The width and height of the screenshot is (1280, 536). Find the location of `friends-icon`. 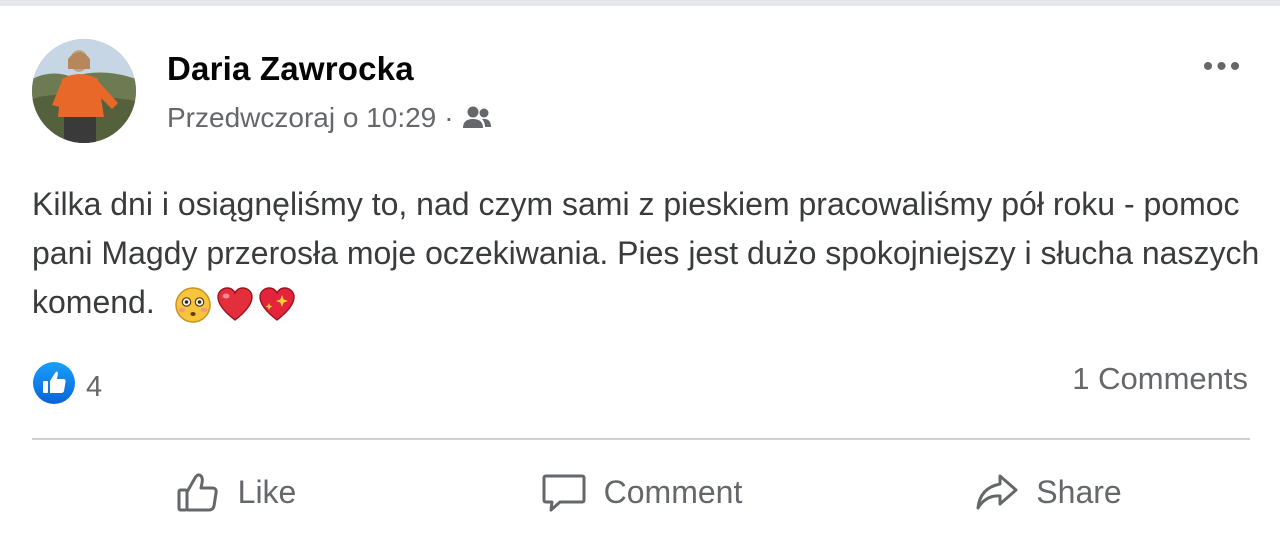

friends-icon is located at coordinates (477, 118).